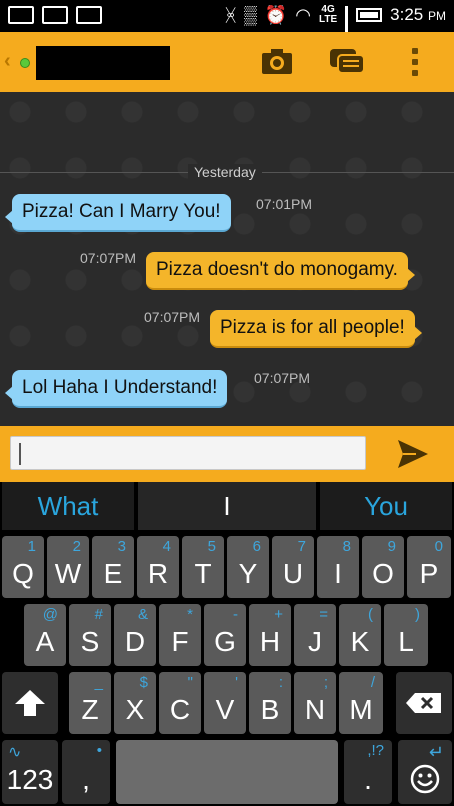 The image size is (454, 806). I want to click on key-hint: (, so click(370, 614).